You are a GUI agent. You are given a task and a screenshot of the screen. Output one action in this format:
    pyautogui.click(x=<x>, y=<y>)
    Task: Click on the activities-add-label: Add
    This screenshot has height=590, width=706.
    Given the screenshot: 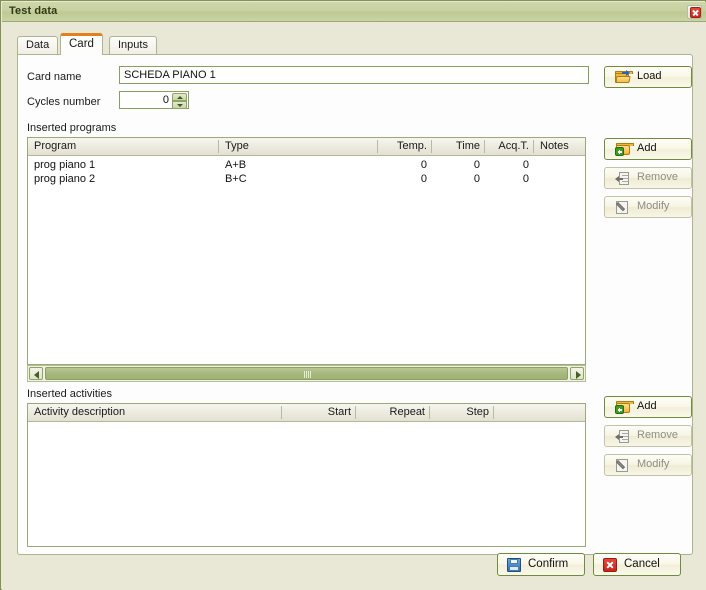 What is the action you would take?
    pyautogui.click(x=647, y=406)
    